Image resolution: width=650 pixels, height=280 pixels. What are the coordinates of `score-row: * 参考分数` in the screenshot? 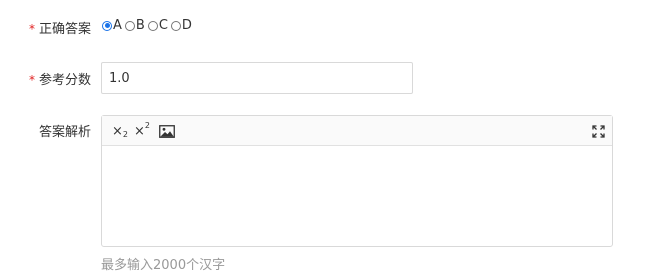 It's located at (325, 78).